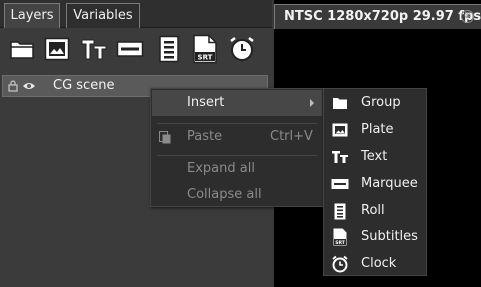  I want to click on menu-item-label: Expand all, so click(221, 168).